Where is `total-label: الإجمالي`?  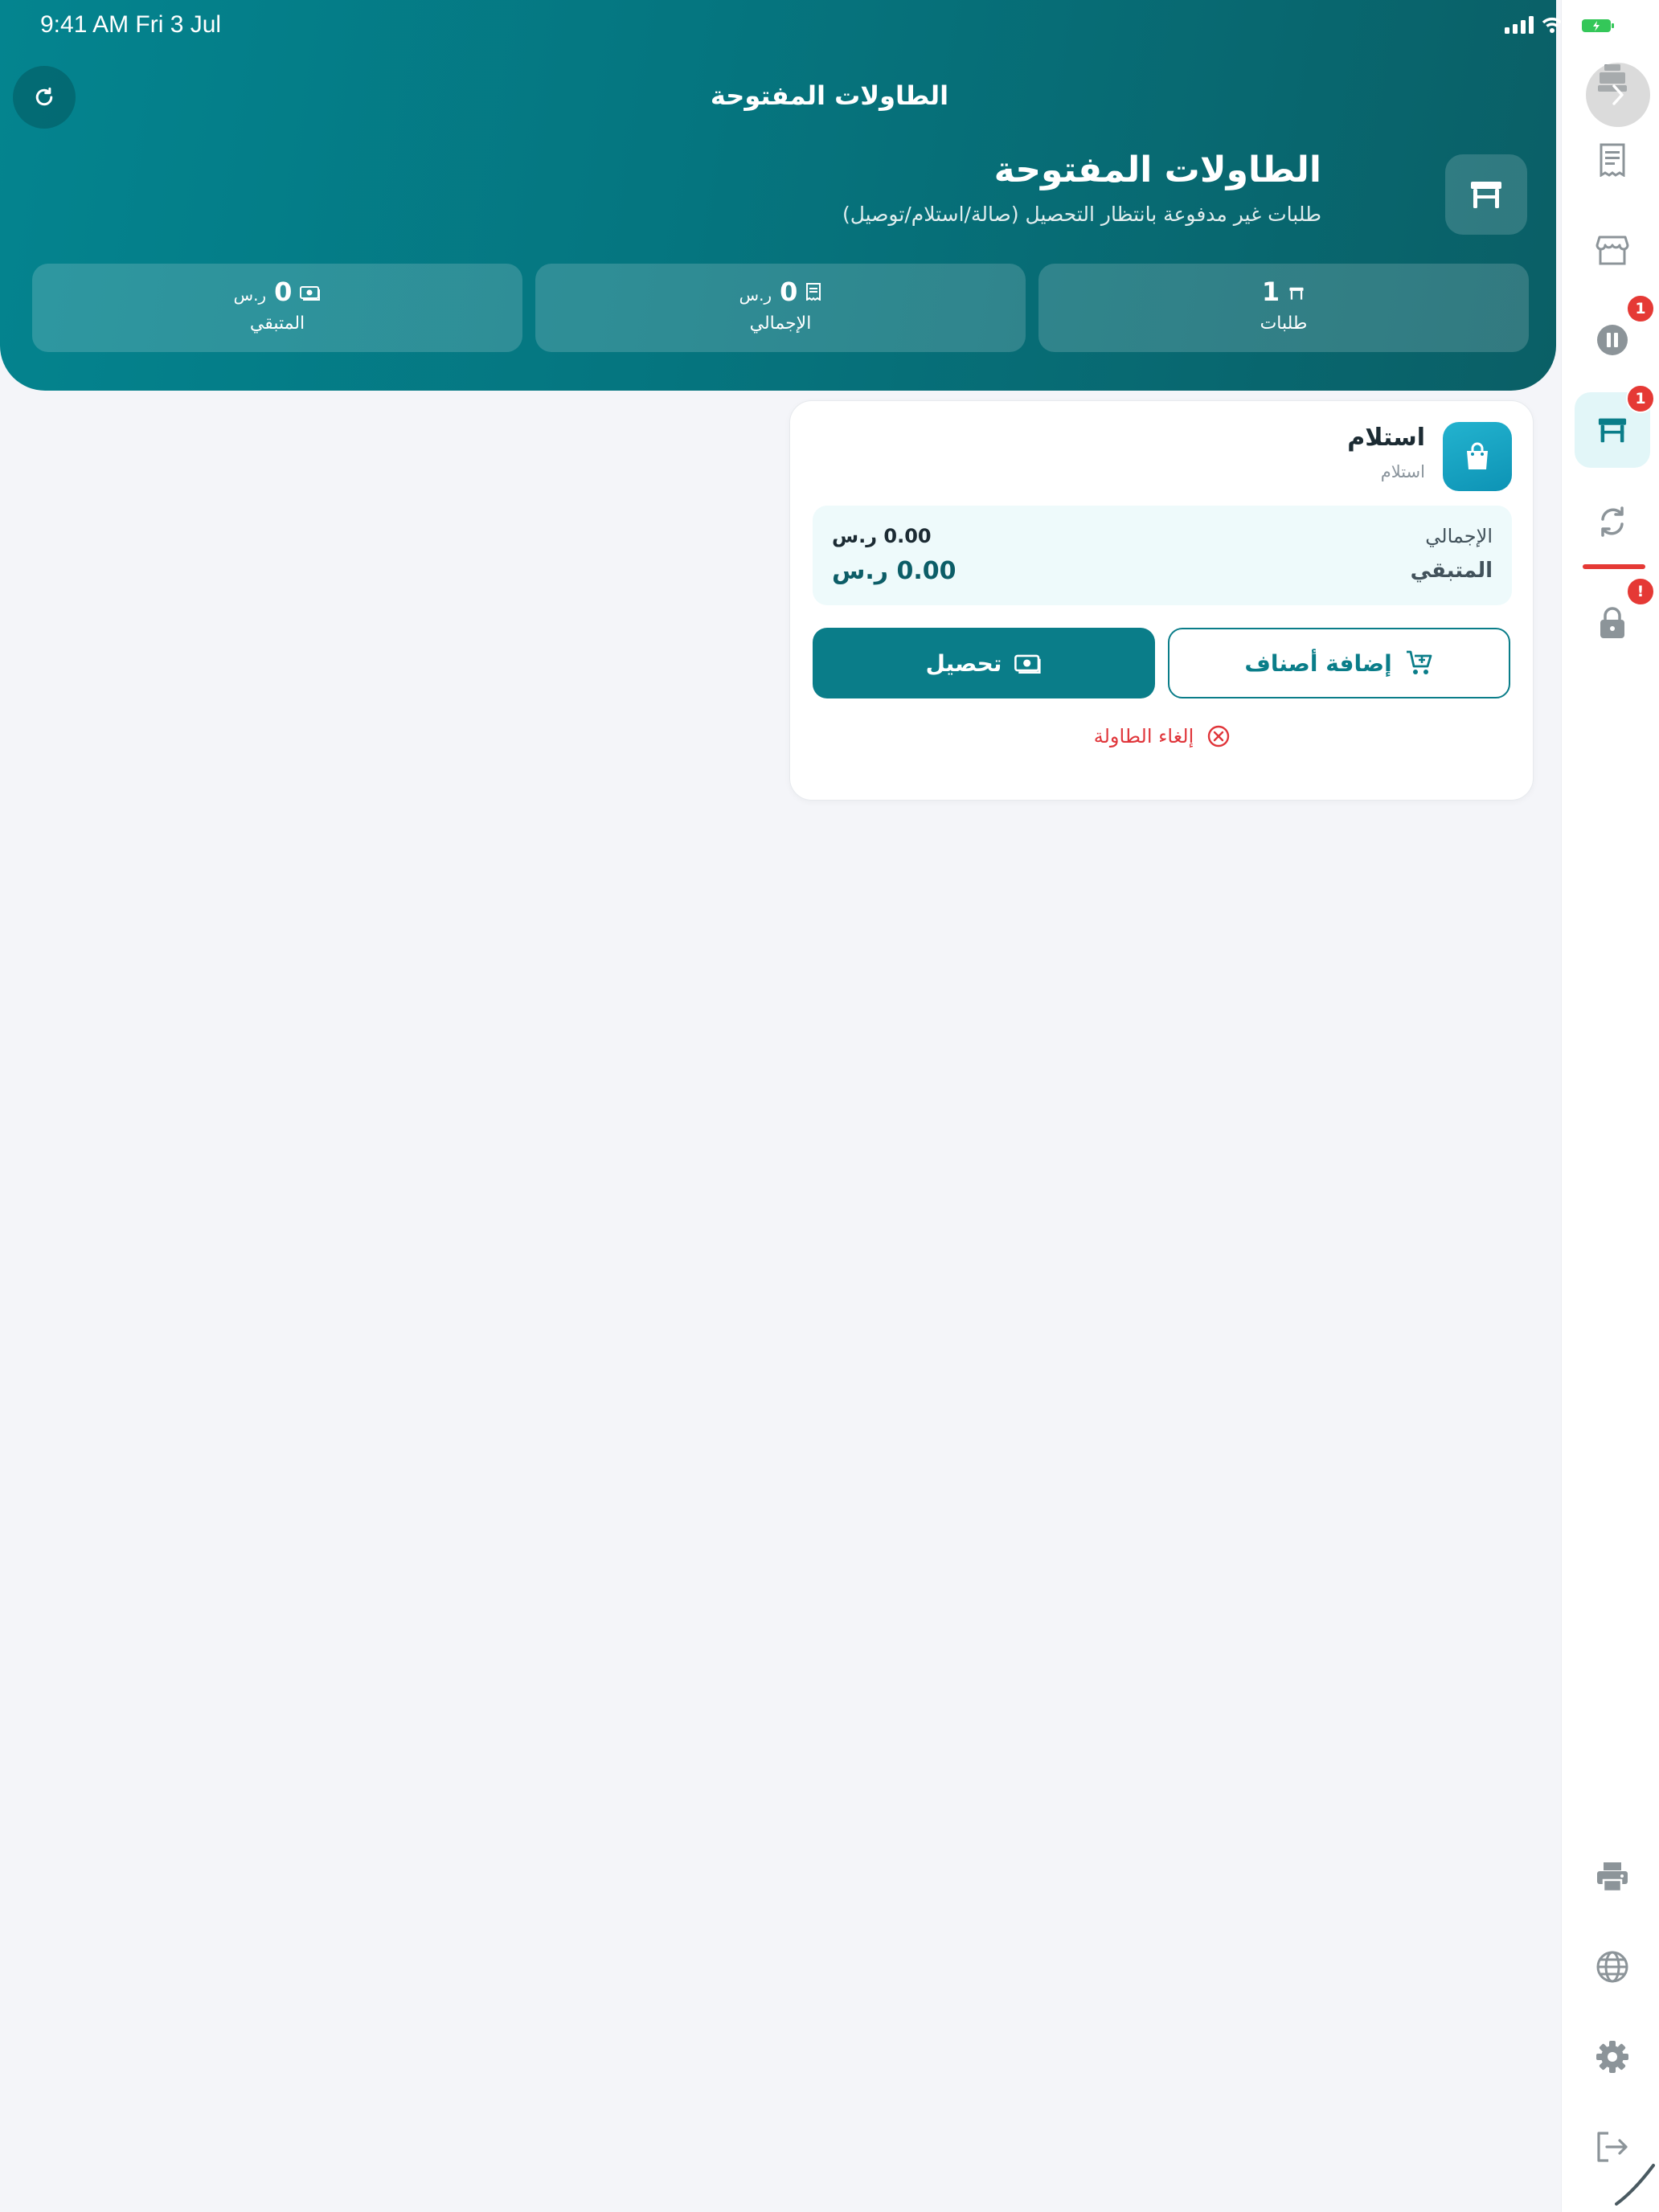 total-label: الإجمالي is located at coordinates (1459, 536).